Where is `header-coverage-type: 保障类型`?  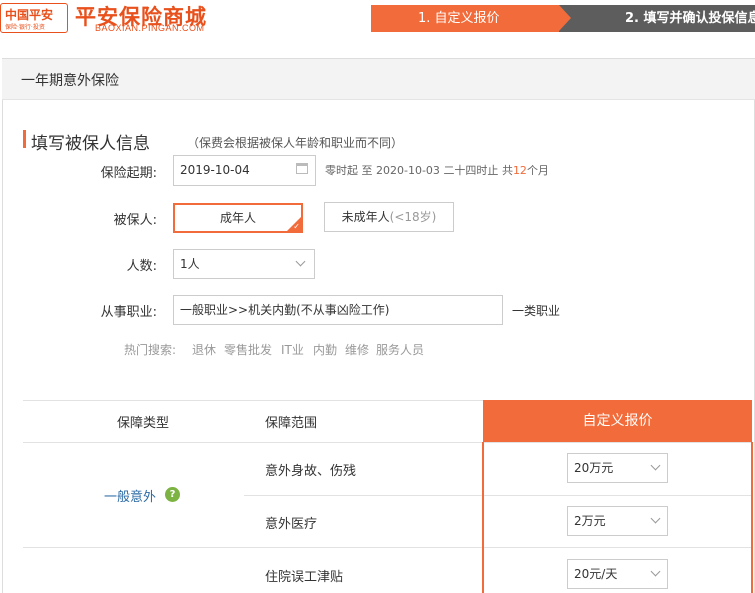 header-coverage-type: 保障类型 is located at coordinates (143, 423).